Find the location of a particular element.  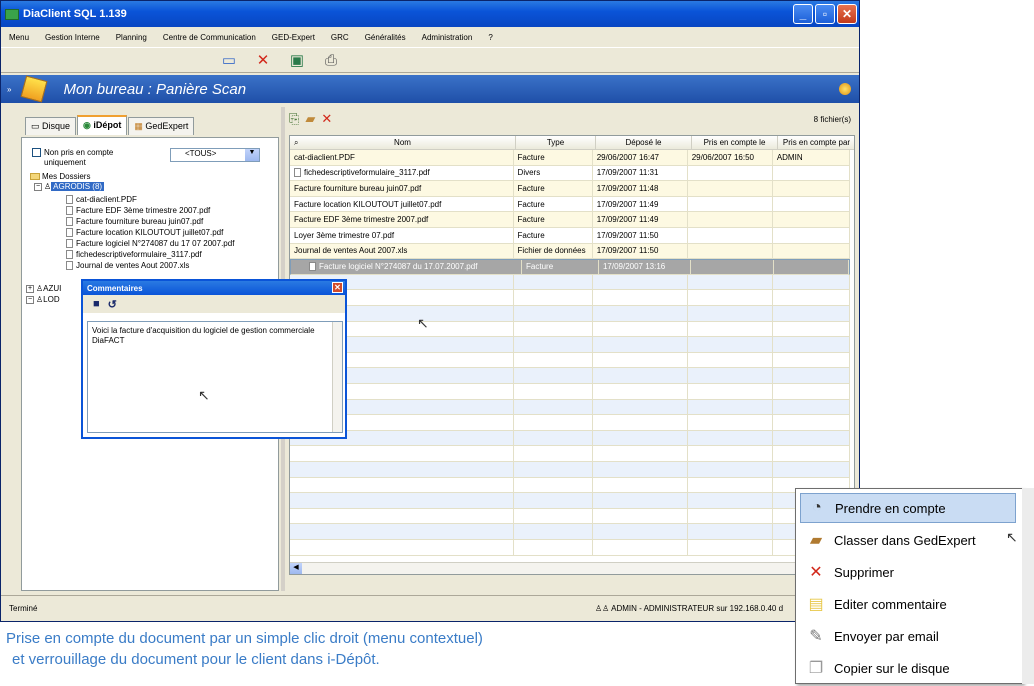

ctx-prendre-en-compte: ◔ Prendre en compte is located at coordinates (908, 508).